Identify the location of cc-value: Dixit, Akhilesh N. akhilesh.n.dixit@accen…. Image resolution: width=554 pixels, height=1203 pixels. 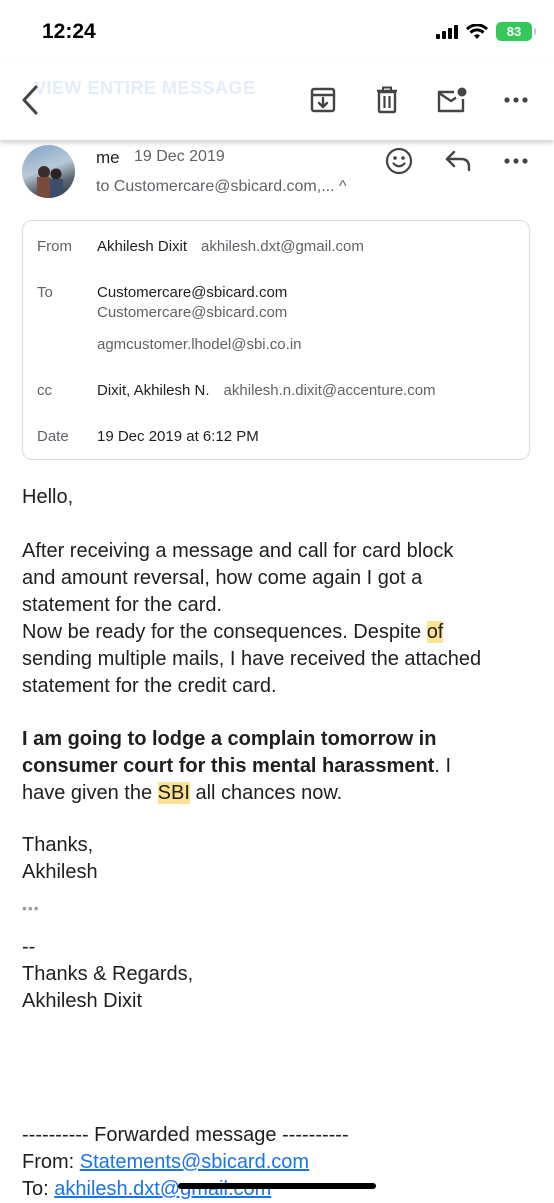
(266, 390).